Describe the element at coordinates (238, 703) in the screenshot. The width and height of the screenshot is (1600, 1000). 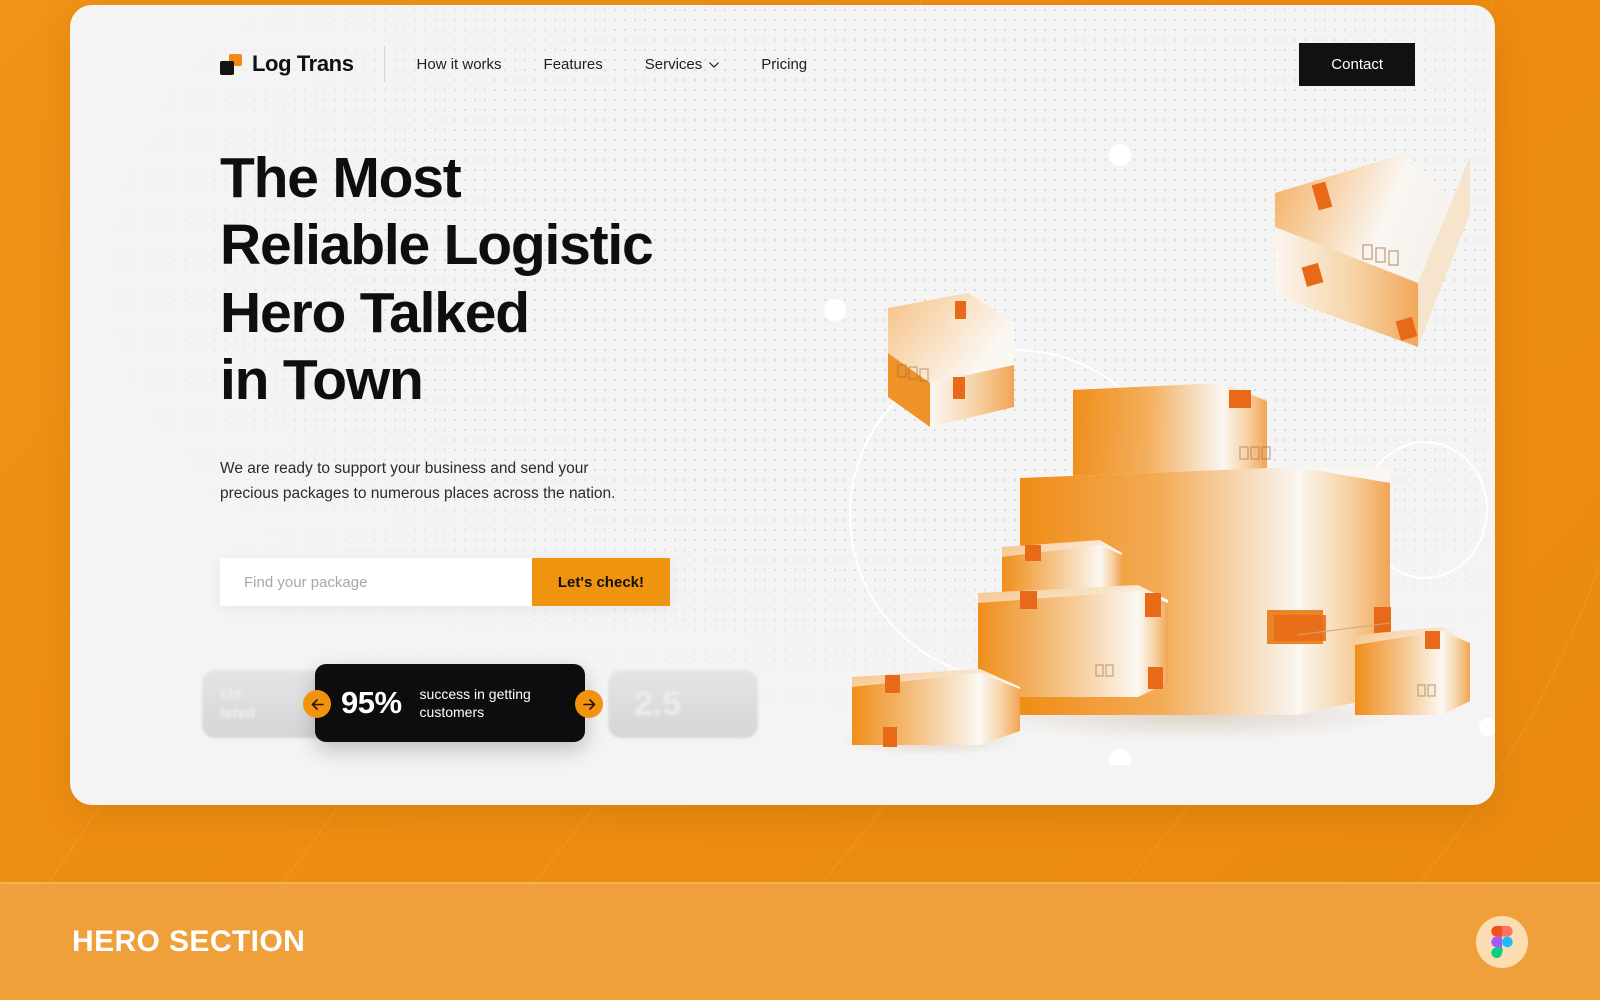
I see `stat-card-previous-text: cts leted` at that location.